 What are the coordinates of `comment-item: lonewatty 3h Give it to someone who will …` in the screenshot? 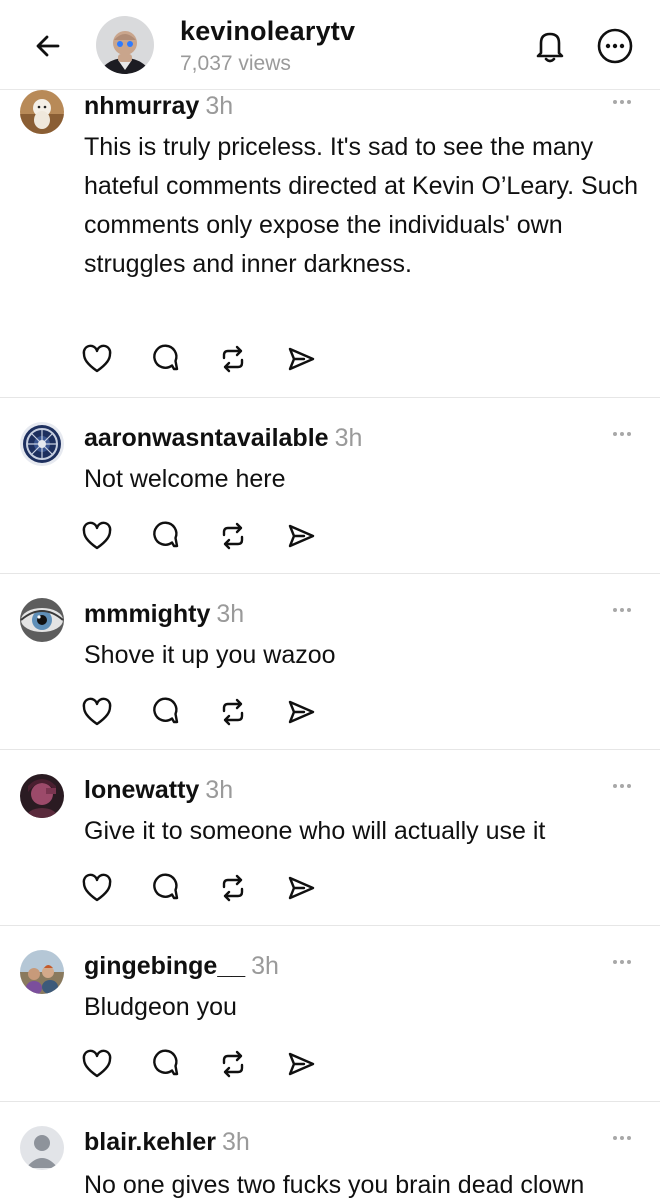 It's located at (330, 838).